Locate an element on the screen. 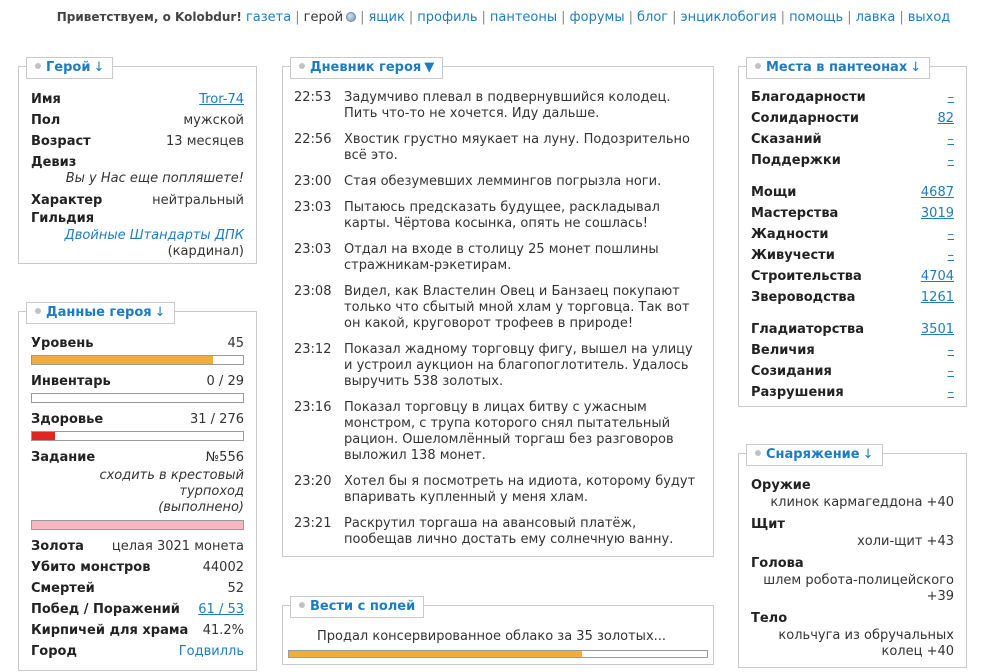 This screenshot has height=672, width=1007. quest-text: сходить в крестовый турпоход is located at coordinates (171, 483).